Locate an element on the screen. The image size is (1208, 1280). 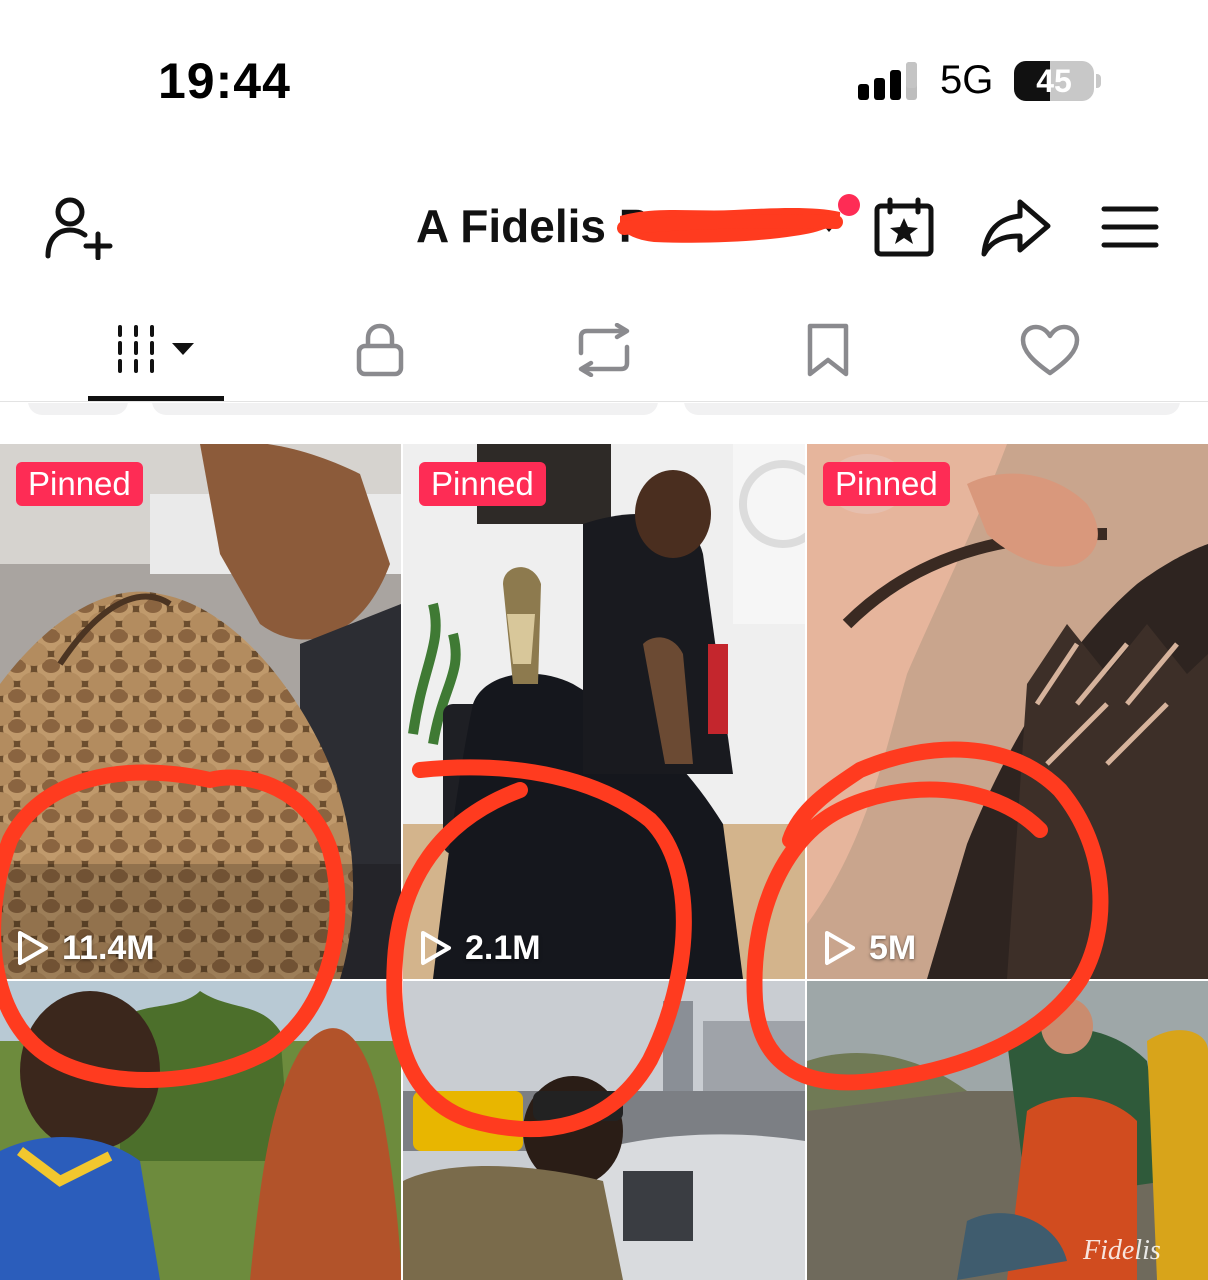
tab-liked is located at coordinates (1050, 350).